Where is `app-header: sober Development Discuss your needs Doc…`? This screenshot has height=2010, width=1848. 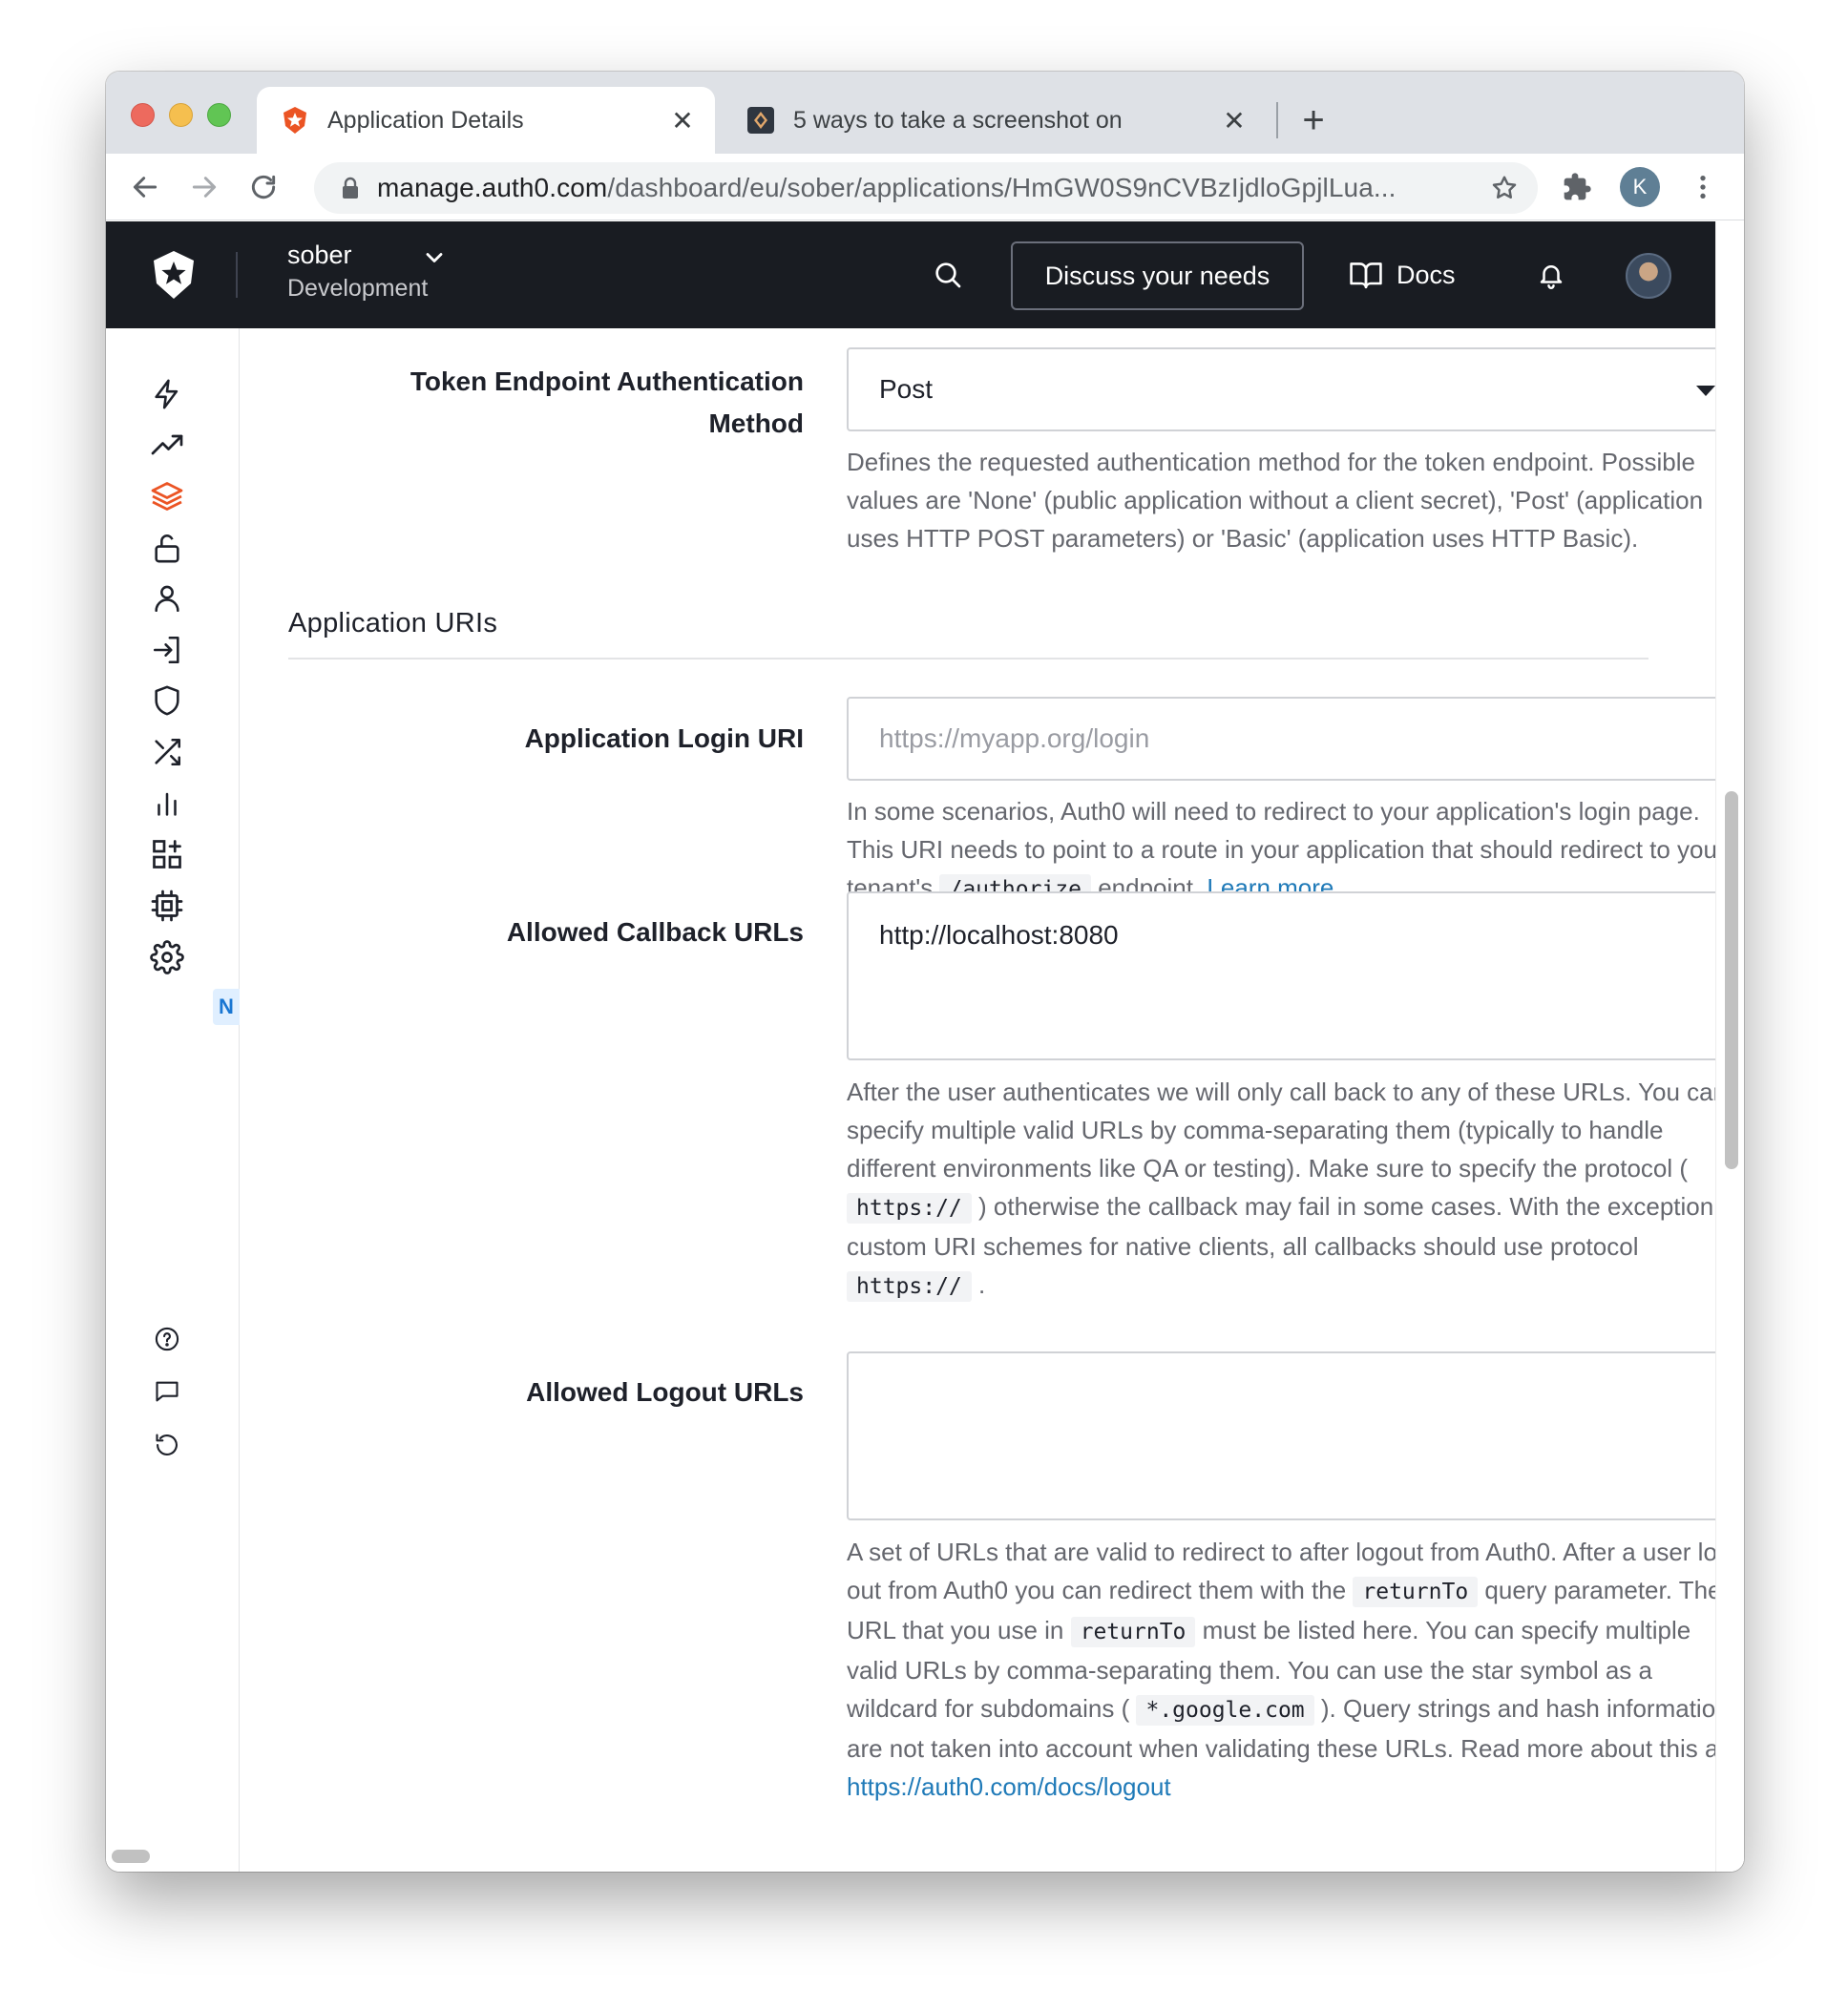
app-header: sober Development Discuss your needs Doc… is located at coordinates (911, 274).